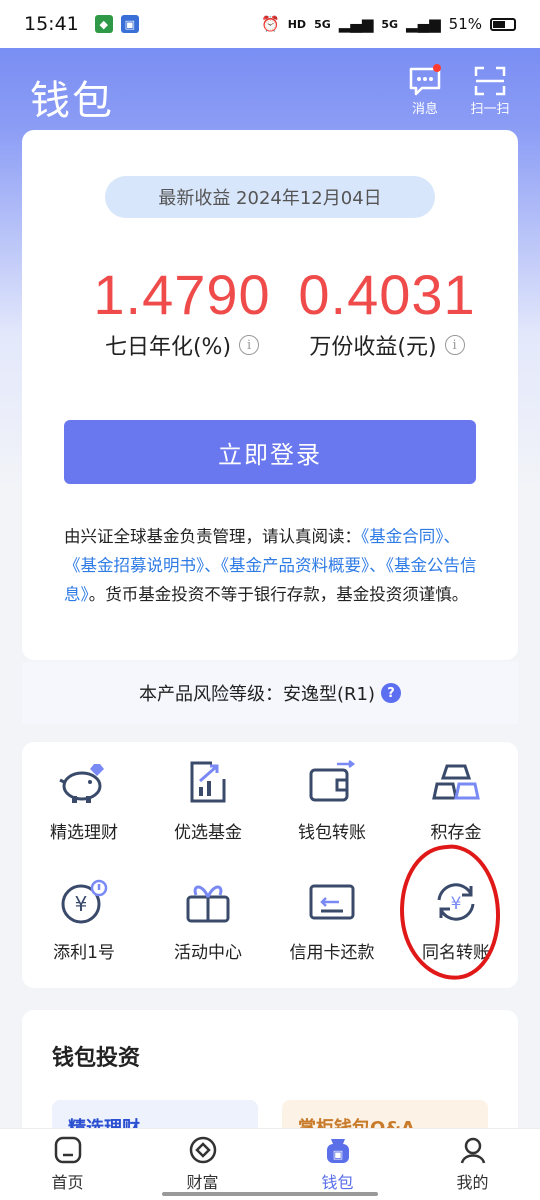  I want to click on grid-item-featured-wealth: 精选理财, so click(84, 798).